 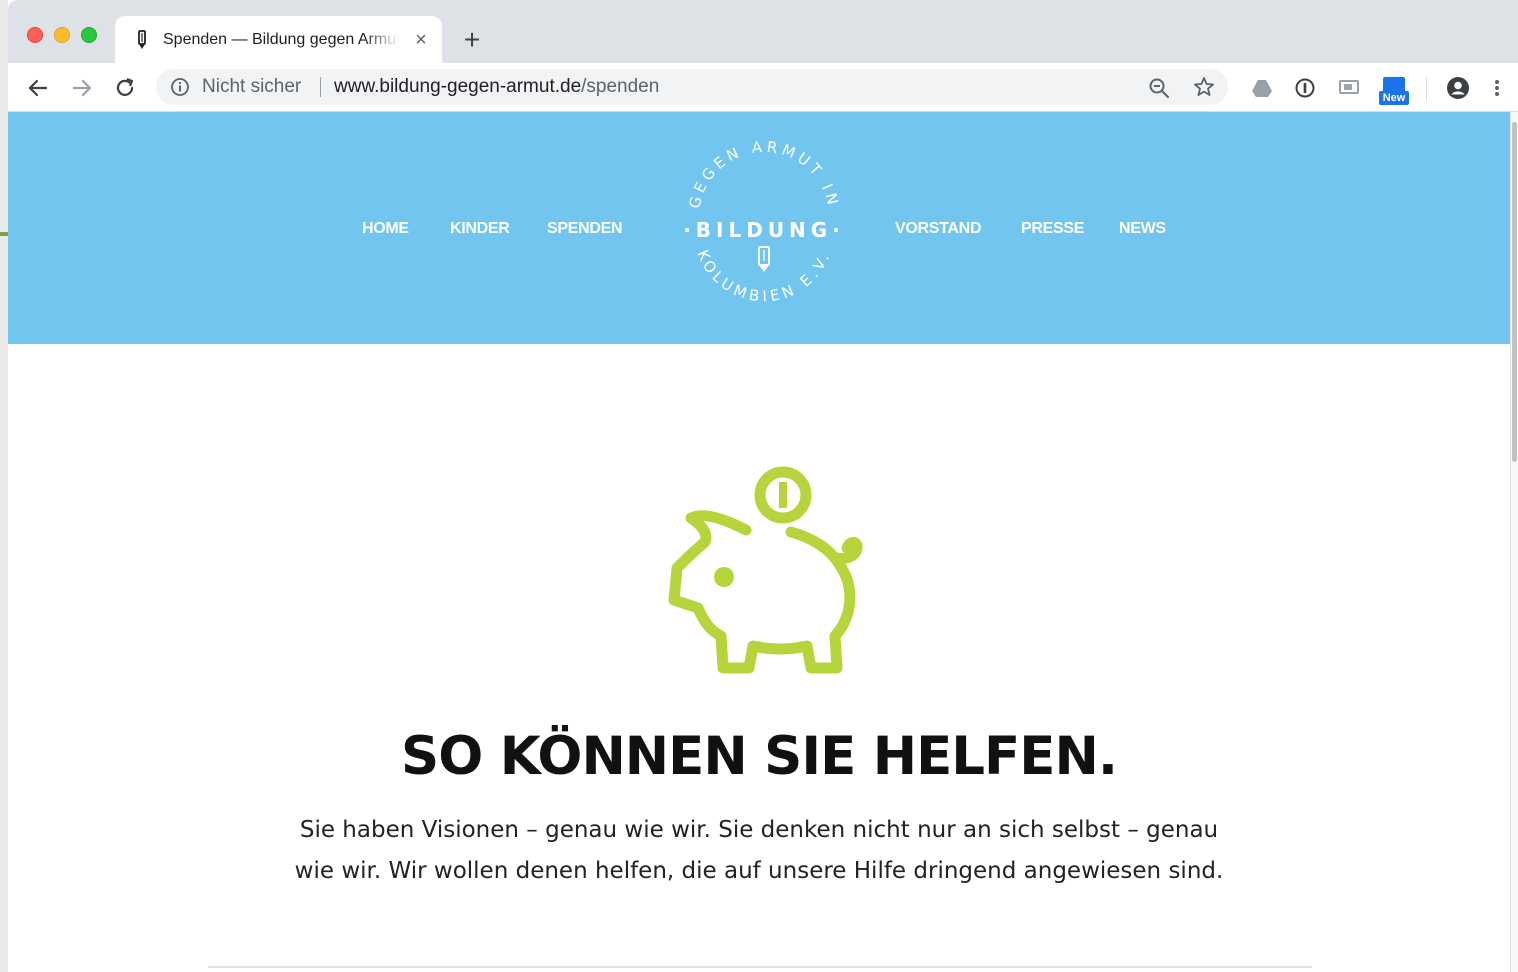 What do you see at coordinates (1349, 88) in the screenshot?
I see `cast-extension-icon` at bounding box center [1349, 88].